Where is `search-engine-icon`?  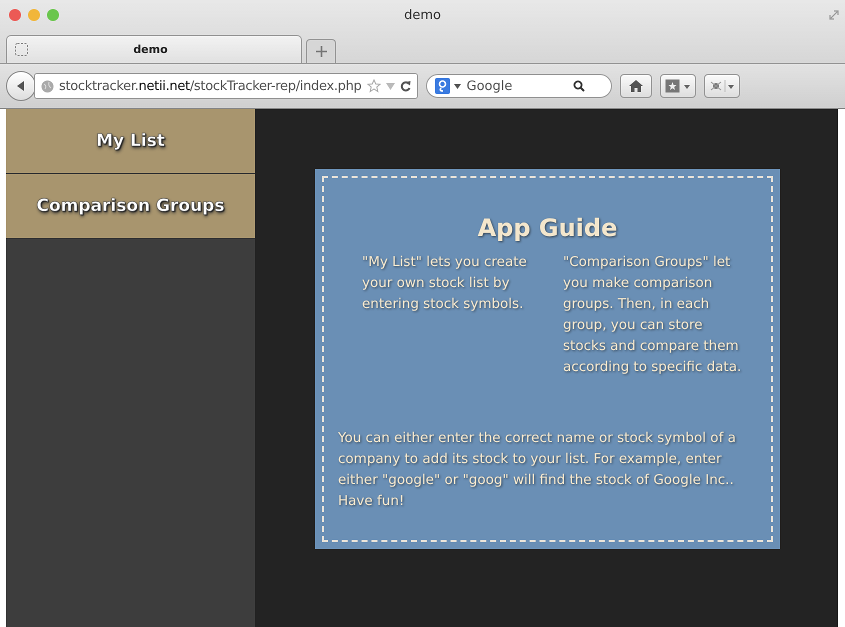
search-engine-icon is located at coordinates (442, 86).